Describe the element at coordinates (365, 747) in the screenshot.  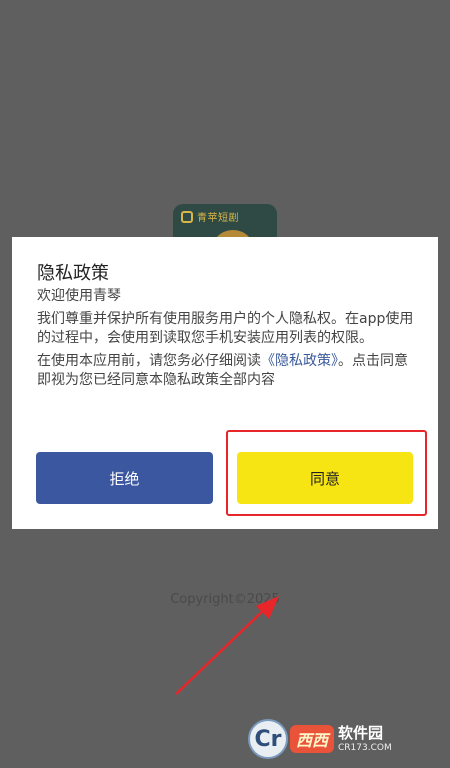
I see `watermark-domain: CR173.COM` at that location.